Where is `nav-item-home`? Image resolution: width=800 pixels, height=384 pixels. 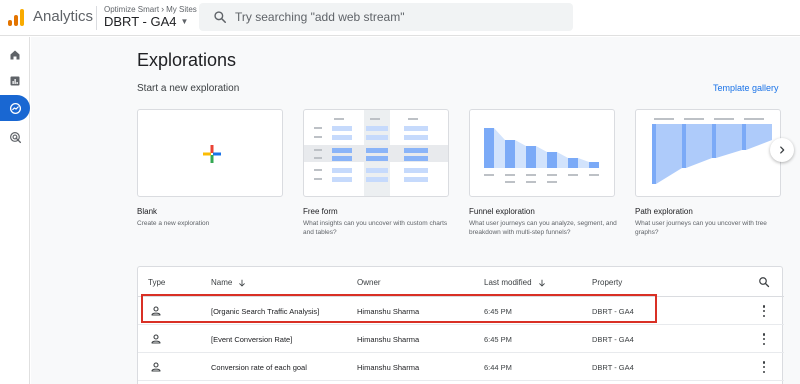
nav-item-home is located at coordinates (15, 55).